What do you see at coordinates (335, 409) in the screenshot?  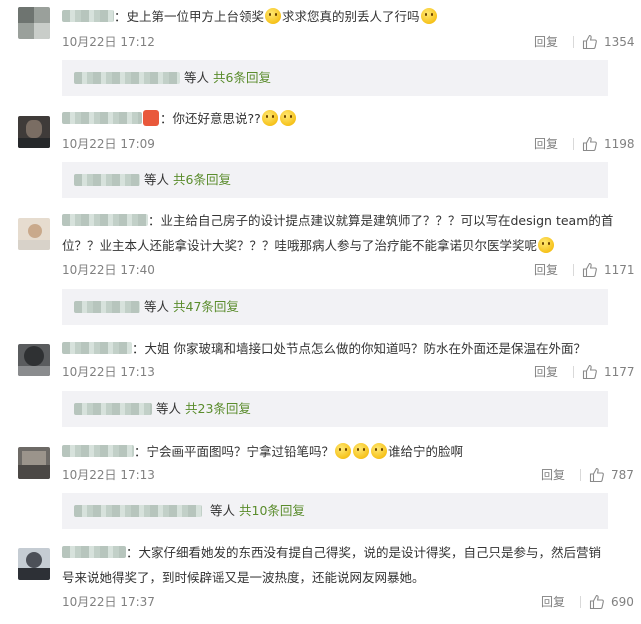 I see `sub-replies-bar: 等人 共23条回复` at bounding box center [335, 409].